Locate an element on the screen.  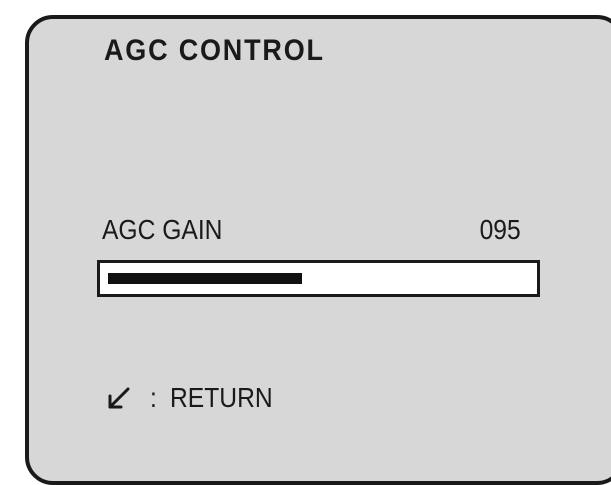
return-label: RETURN is located at coordinates (221, 397).